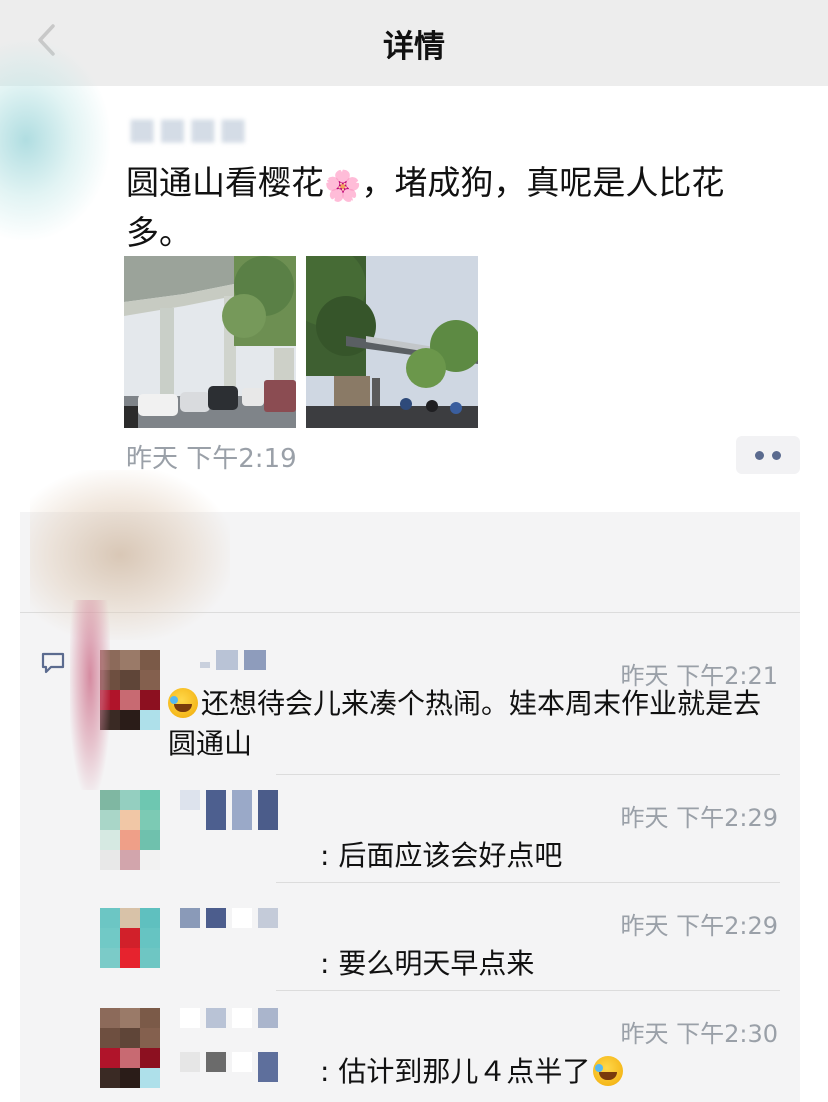 The image size is (828, 1102). What do you see at coordinates (543, 182) in the screenshot?
I see `post-text-continuation: ，堵成狗，真呢是人比花` at bounding box center [543, 182].